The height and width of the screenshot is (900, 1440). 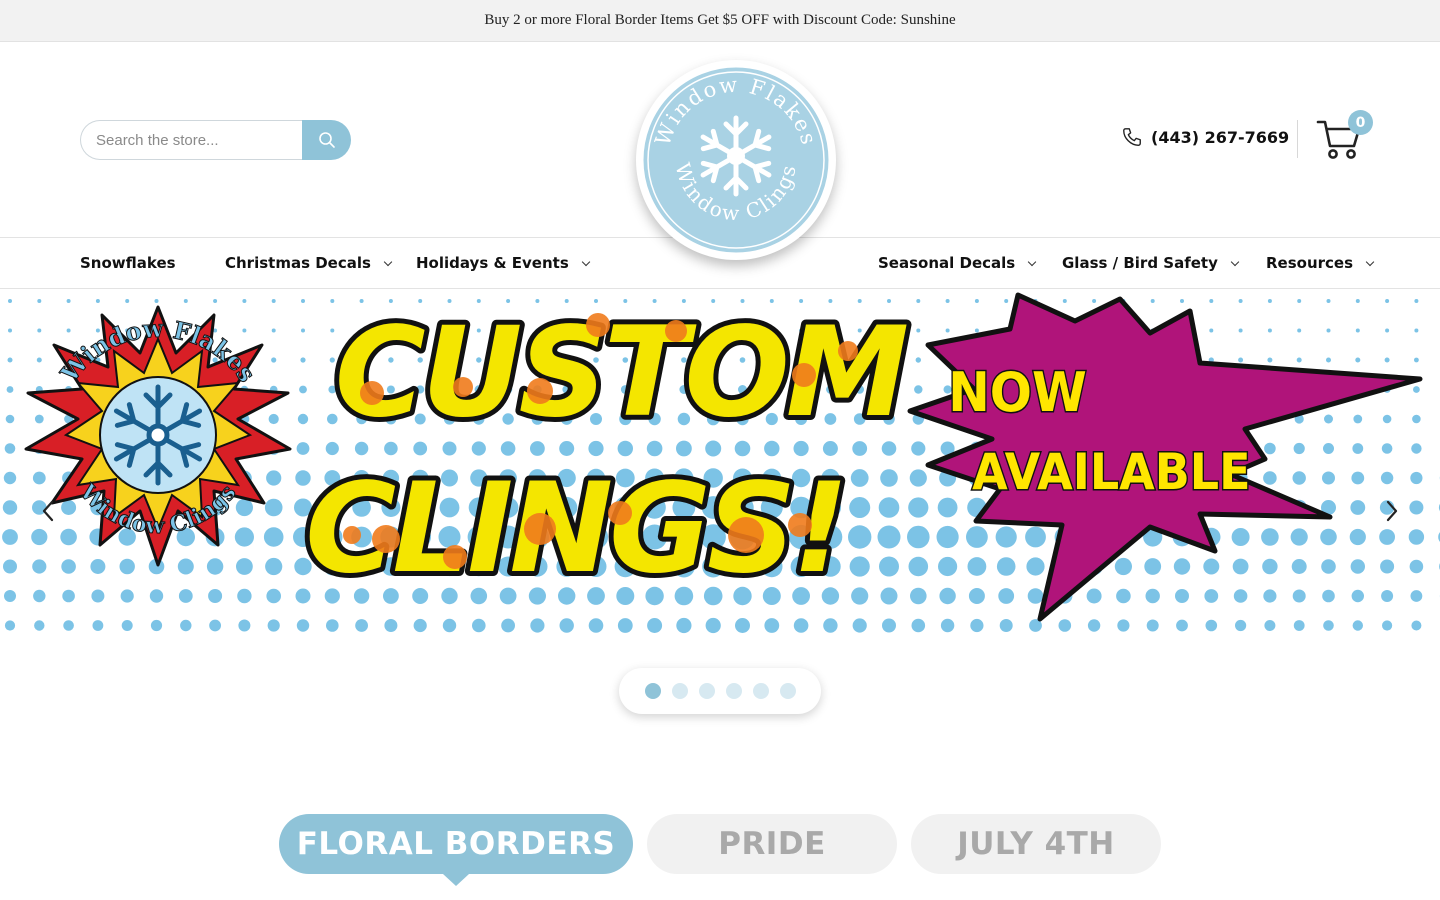 I want to click on phone-icon, so click(x=1132, y=137).